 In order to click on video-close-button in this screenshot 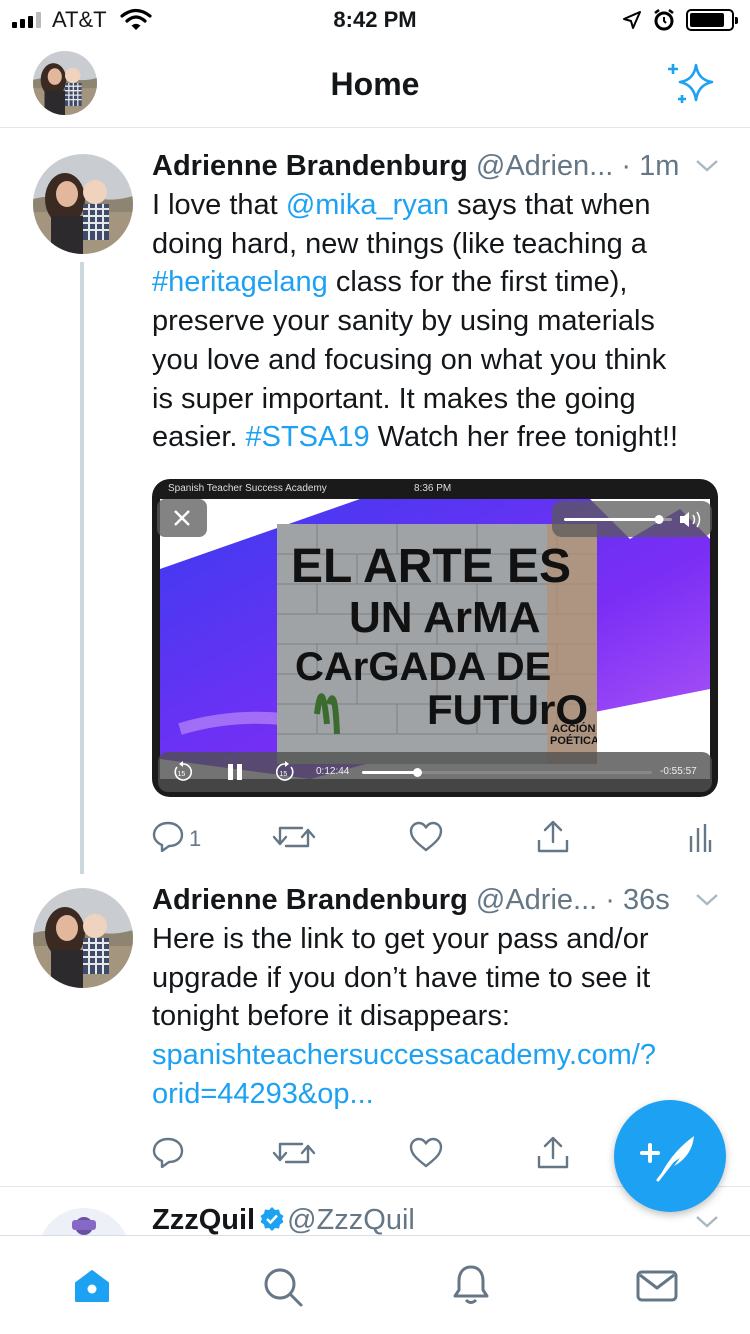, I will do `click(182, 518)`.